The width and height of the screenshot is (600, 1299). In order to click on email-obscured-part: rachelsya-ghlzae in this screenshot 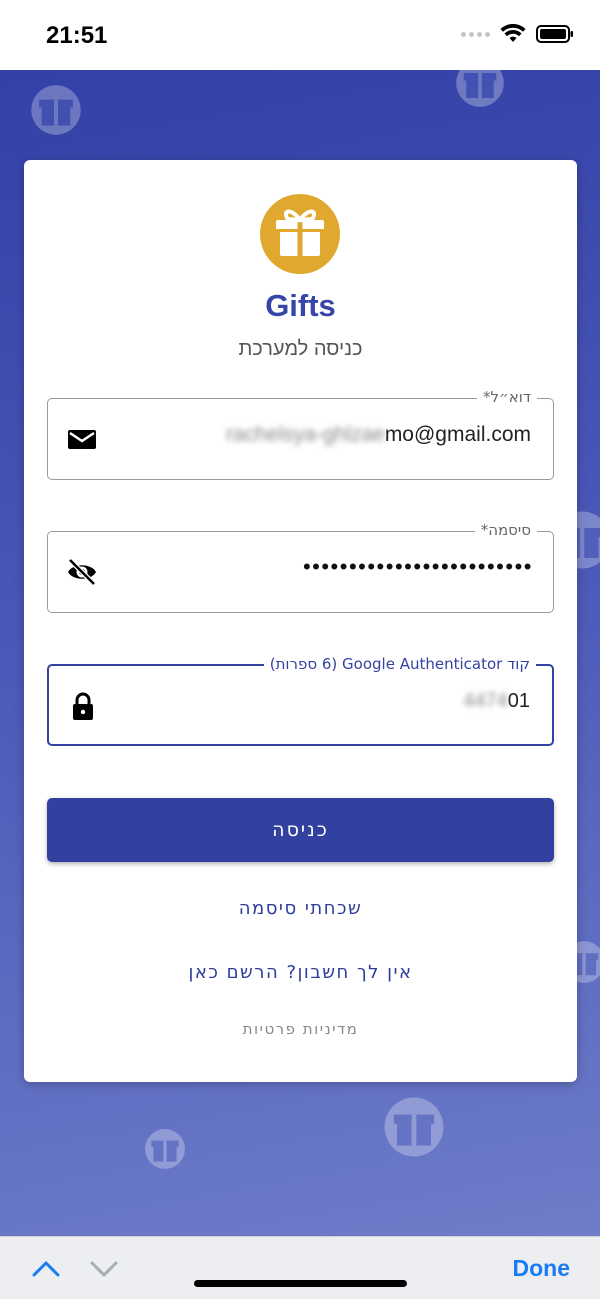, I will do `click(305, 434)`.